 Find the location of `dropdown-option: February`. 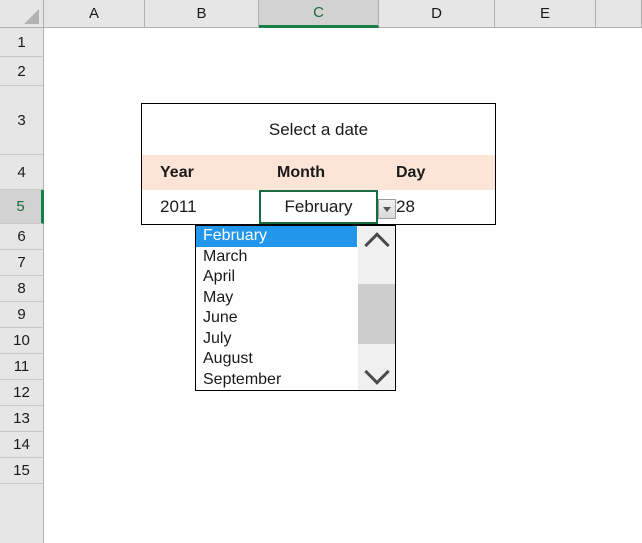

dropdown-option: February is located at coordinates (277, 236).